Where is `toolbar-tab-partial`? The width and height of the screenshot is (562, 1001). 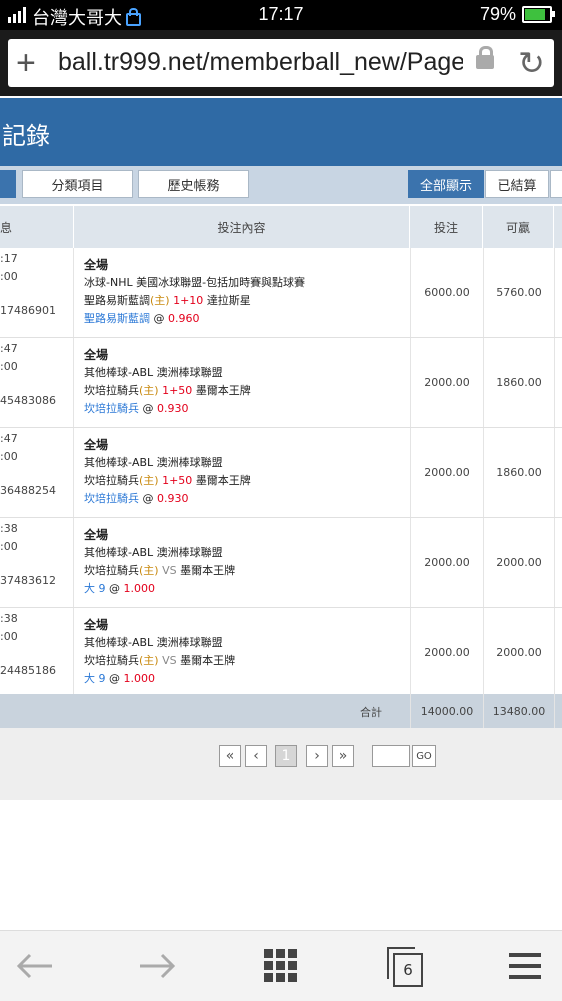
toolbar-tab-partial is located at coordinates (8, 184).